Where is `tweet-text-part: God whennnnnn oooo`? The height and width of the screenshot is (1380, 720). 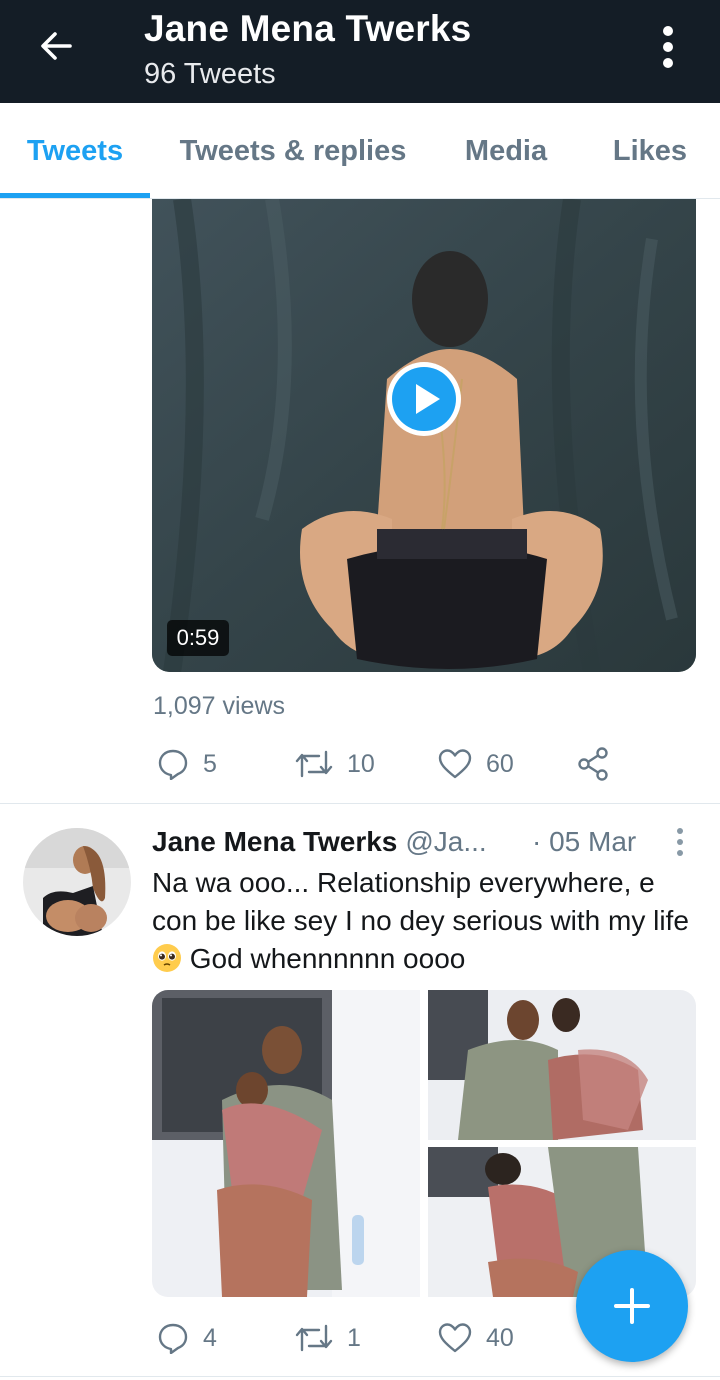 tweet-text-part: God whennnnnn oooo is located at coordinates (324, 958).